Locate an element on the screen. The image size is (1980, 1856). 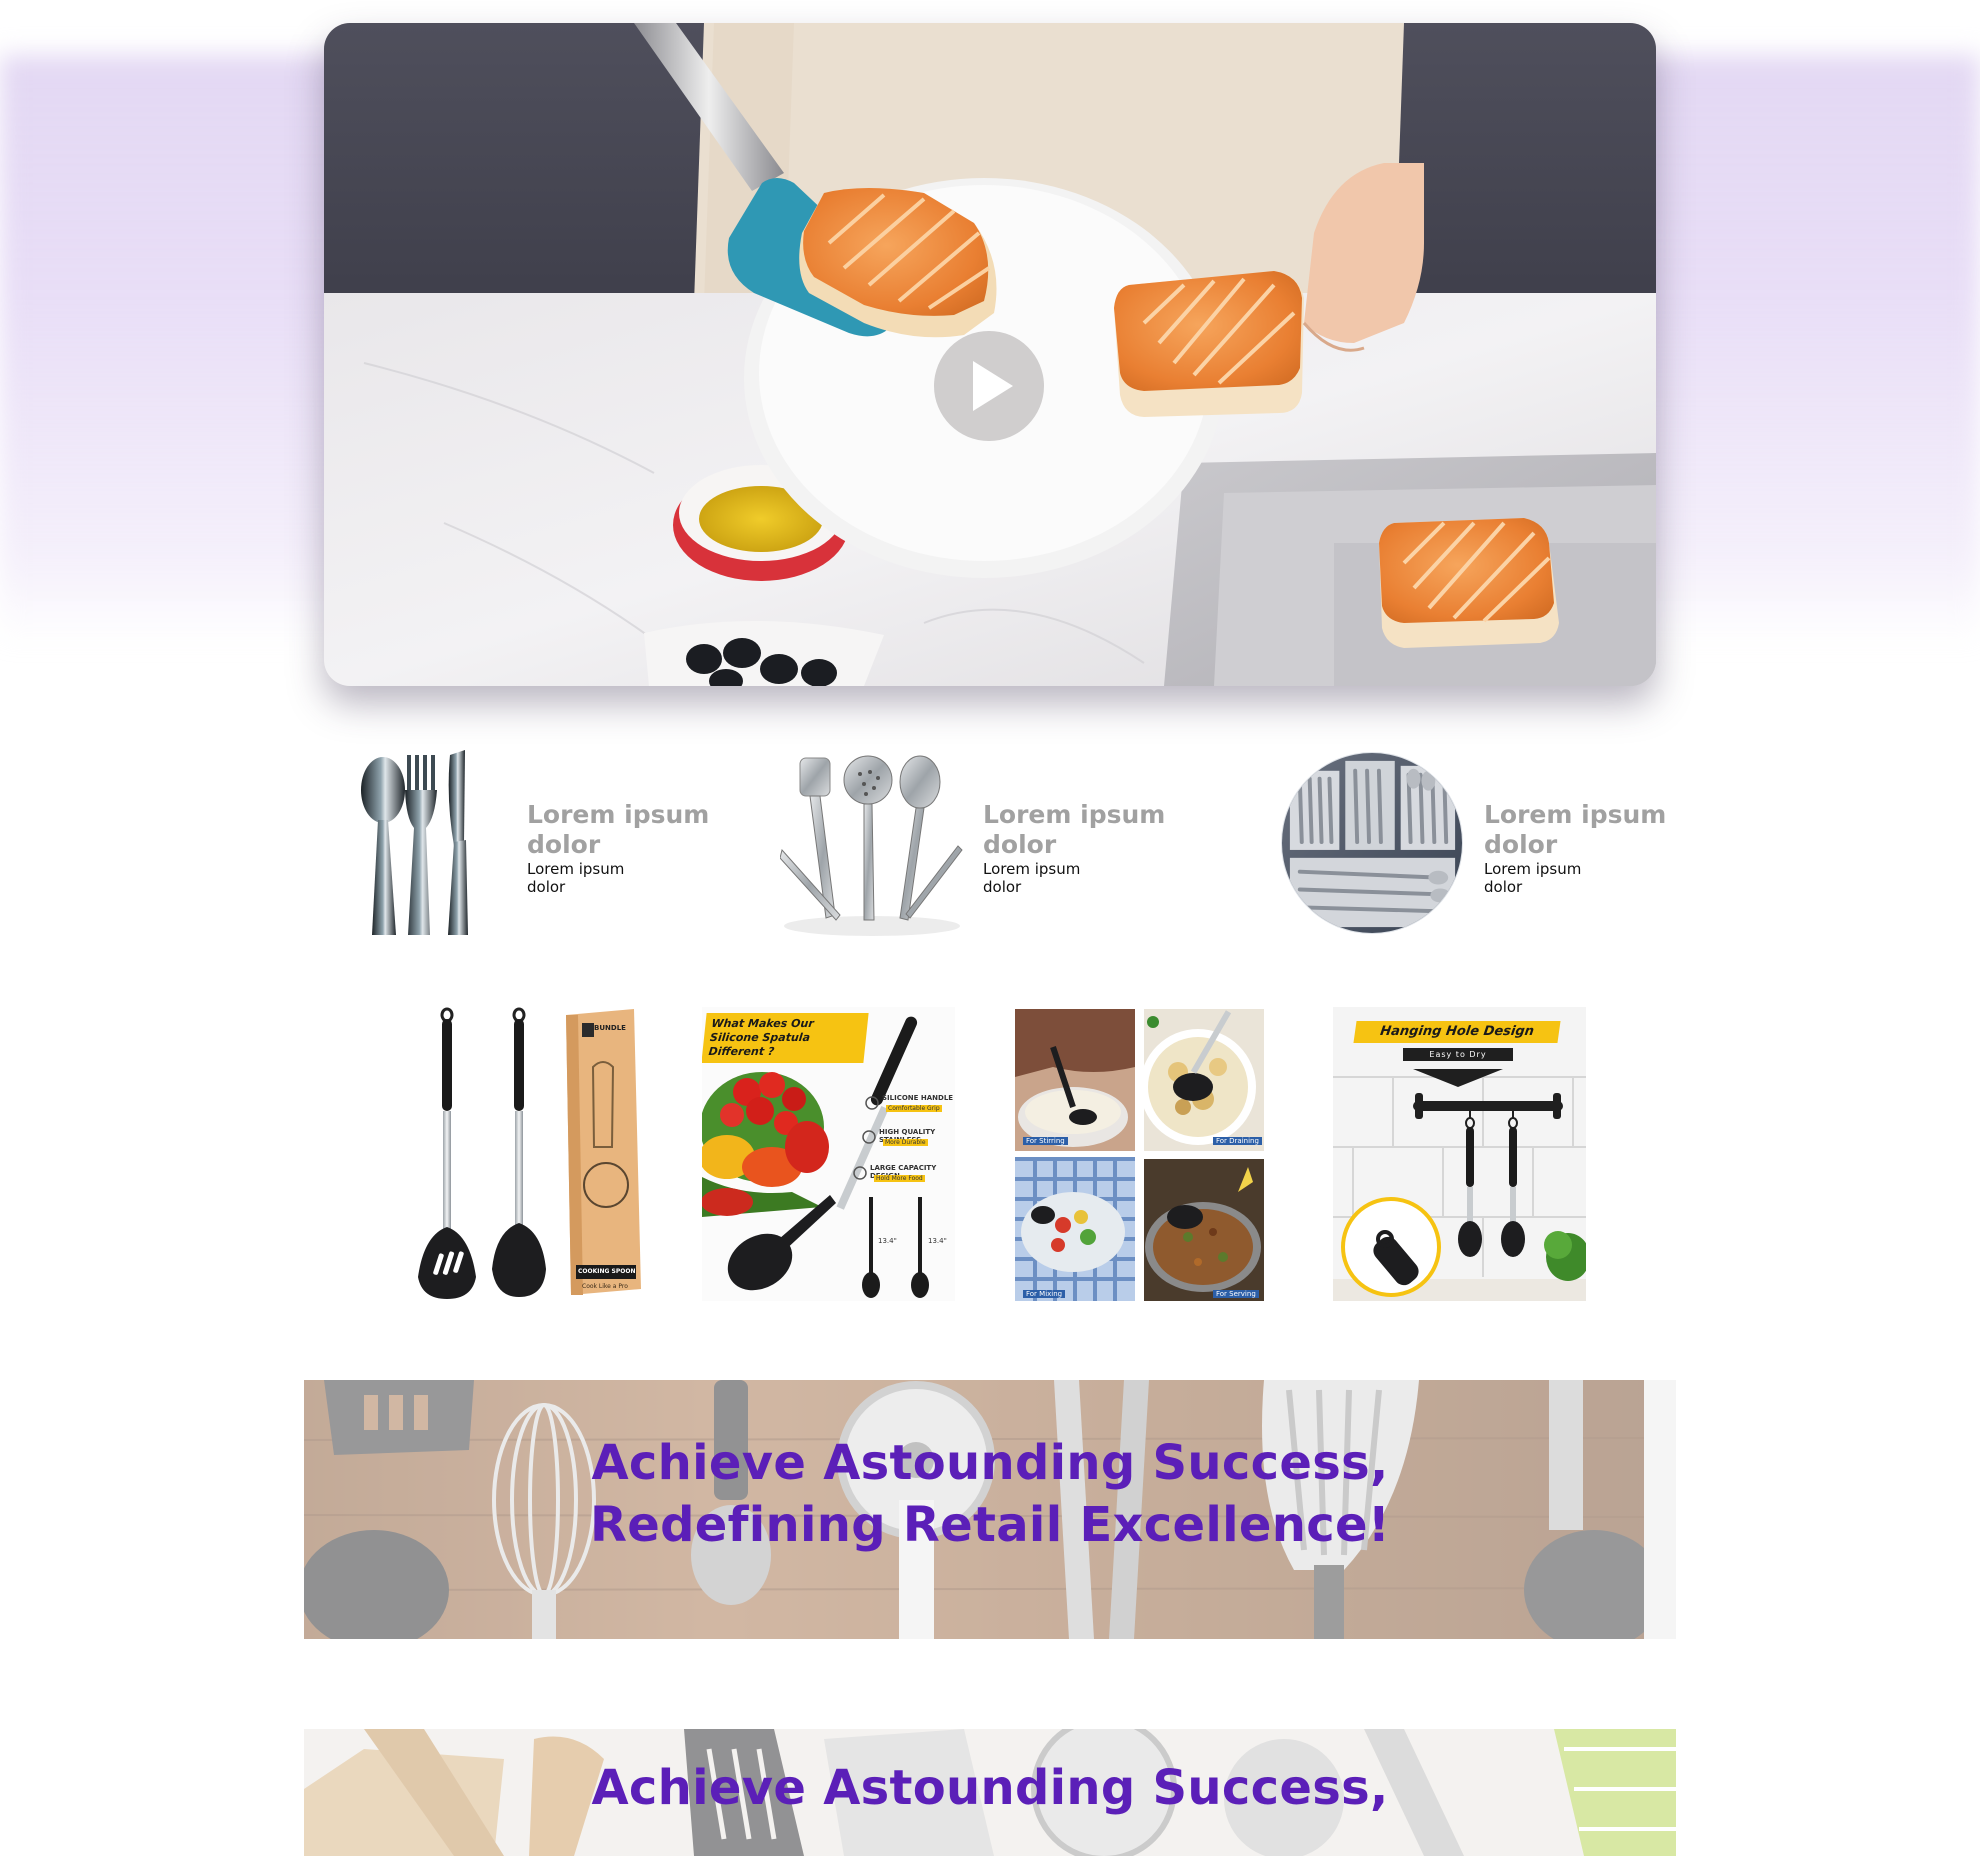
box-subtitle: Cook Like a Pro is located at coordinates (605, 1286).